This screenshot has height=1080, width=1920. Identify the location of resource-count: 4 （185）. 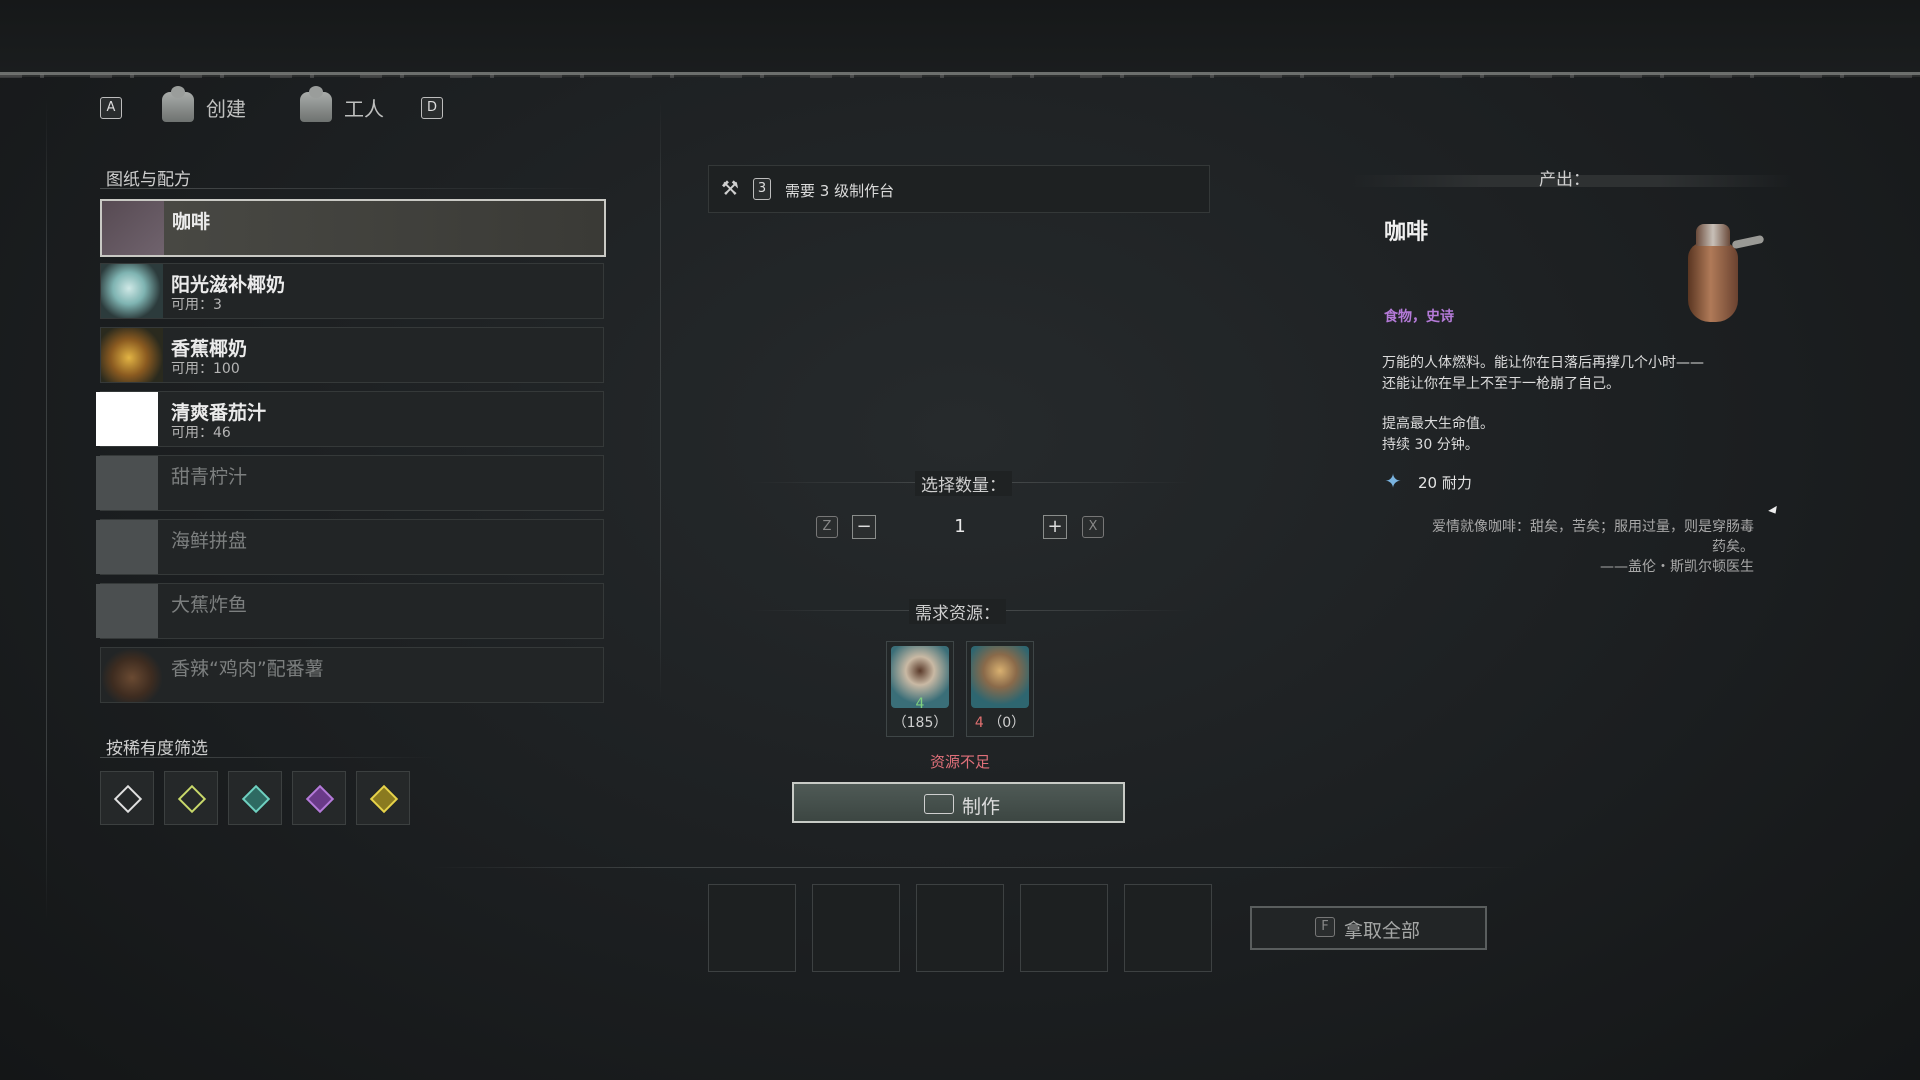
(920, 713).